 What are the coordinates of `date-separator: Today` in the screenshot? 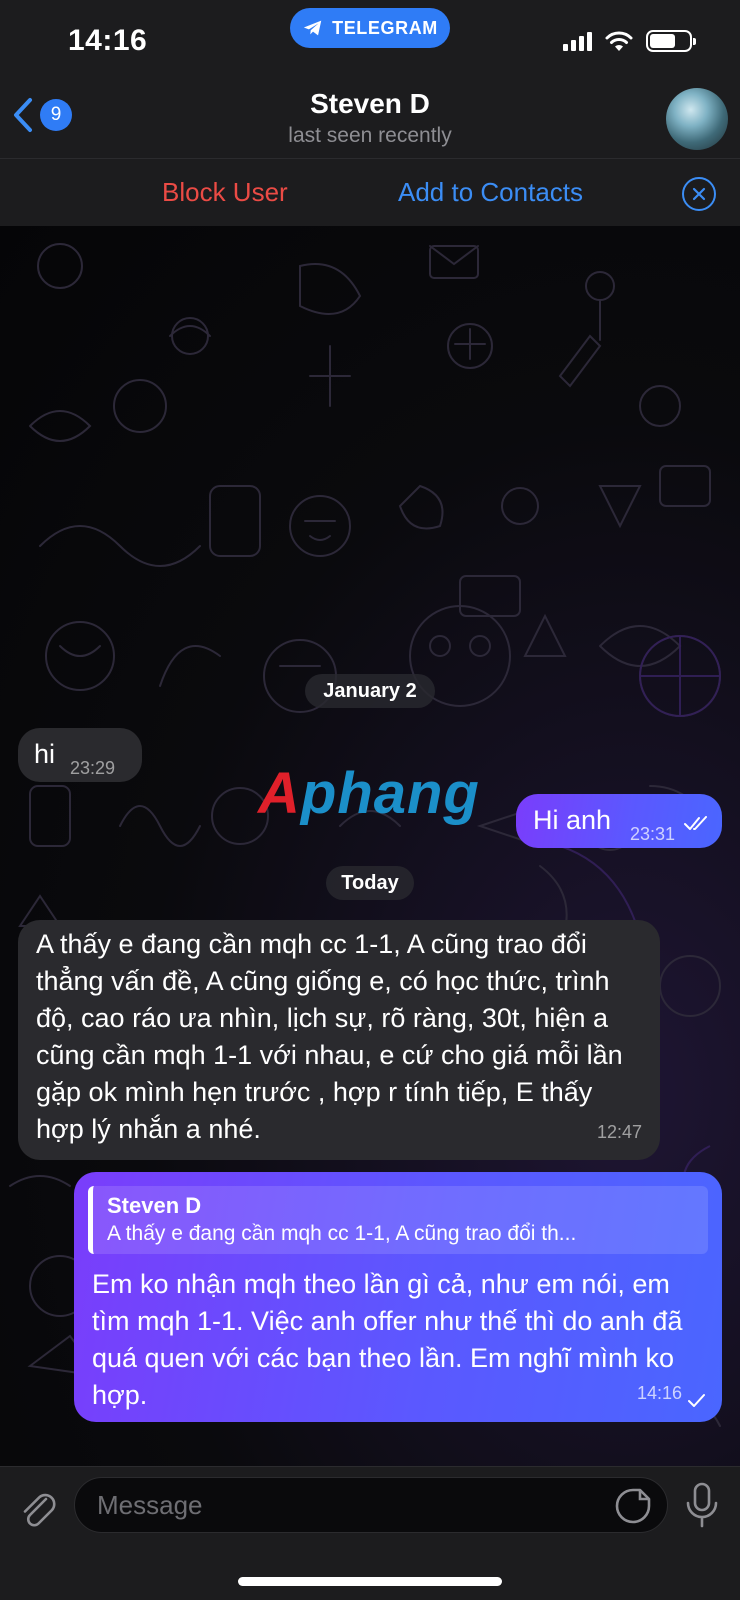 It's located at (370, 883).